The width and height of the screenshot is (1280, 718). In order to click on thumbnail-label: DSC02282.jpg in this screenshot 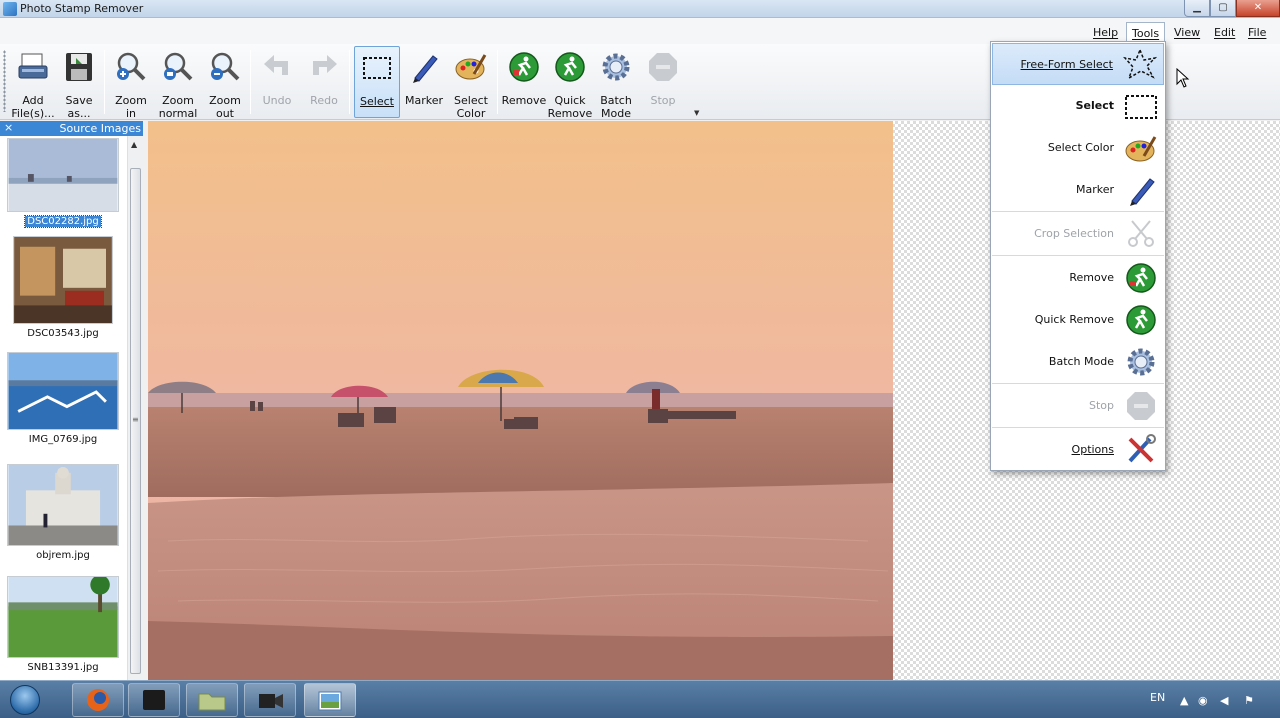, I will do `click(63, 221)`.